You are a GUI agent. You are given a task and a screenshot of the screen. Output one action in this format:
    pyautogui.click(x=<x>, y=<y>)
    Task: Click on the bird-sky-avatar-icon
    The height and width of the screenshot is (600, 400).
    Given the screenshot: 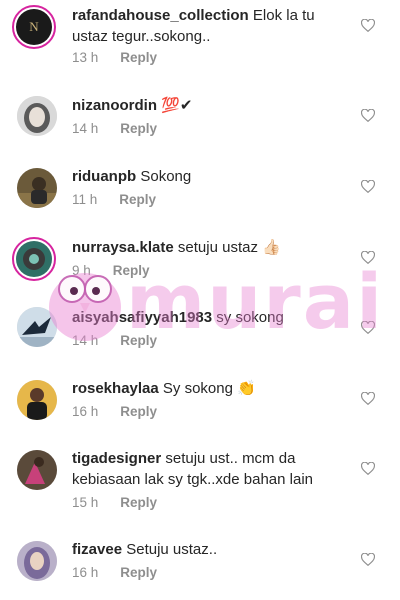 What is the action you would take?
    pyautogui.click(x=37, y=327)
    